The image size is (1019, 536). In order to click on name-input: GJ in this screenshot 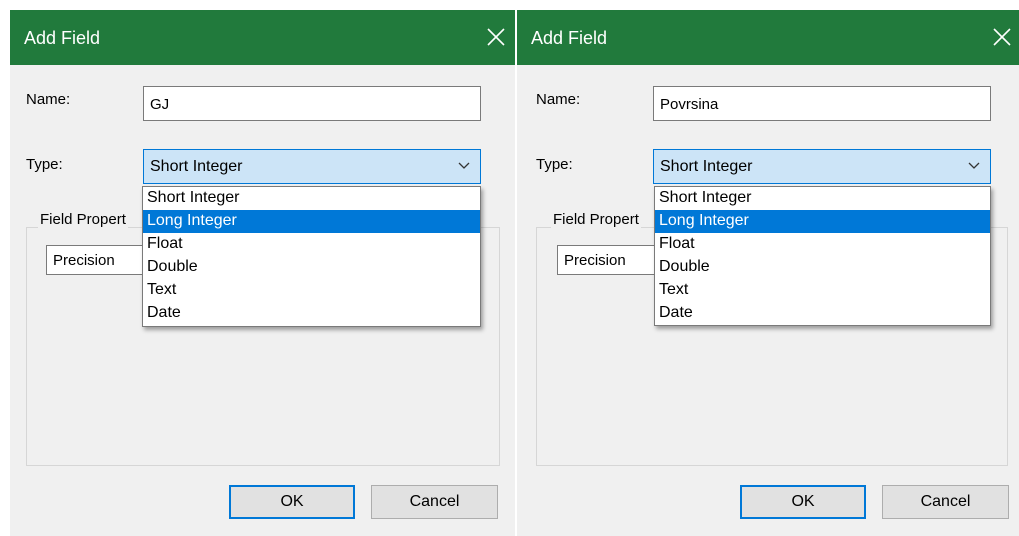, I will do `click(312, 103)`.